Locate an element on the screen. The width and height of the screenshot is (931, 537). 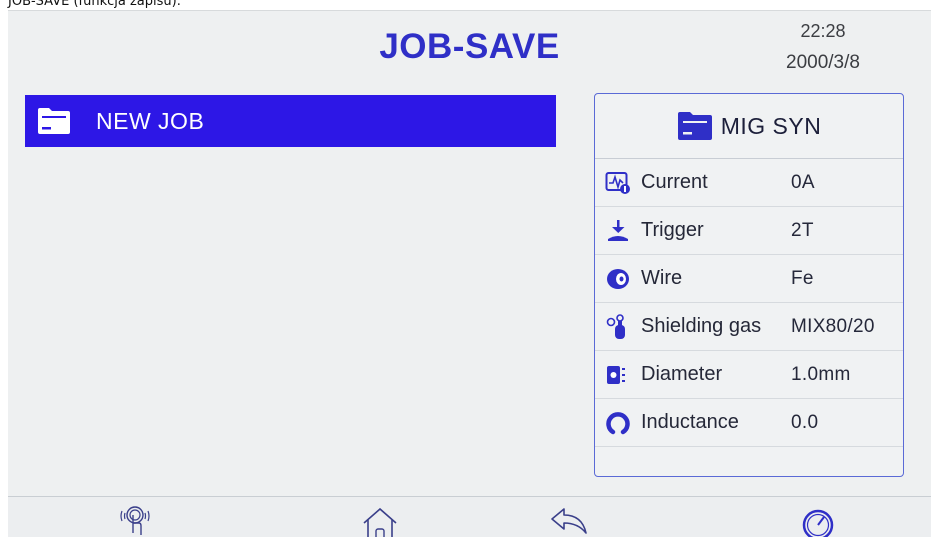
job-list-item-new-job: NEW JOB is located at coordinates (290, 121).